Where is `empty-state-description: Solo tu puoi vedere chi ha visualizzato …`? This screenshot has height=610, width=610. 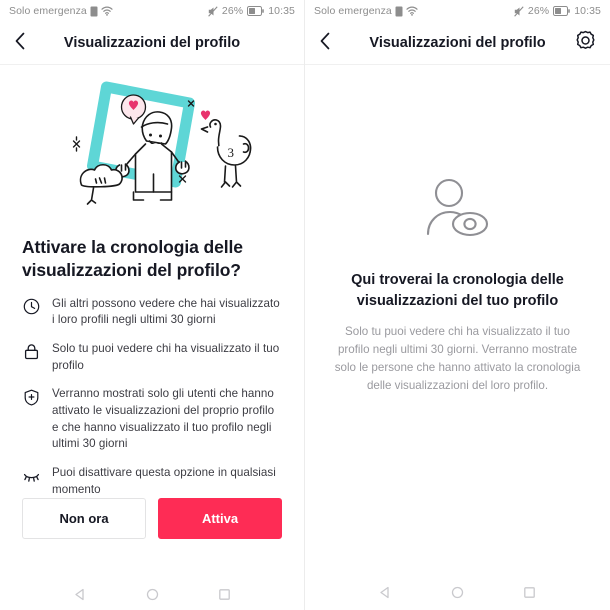
empty-state-description: Solo tu puoi vedere chi ha visualizzato … is located at coordinates (457, 358).